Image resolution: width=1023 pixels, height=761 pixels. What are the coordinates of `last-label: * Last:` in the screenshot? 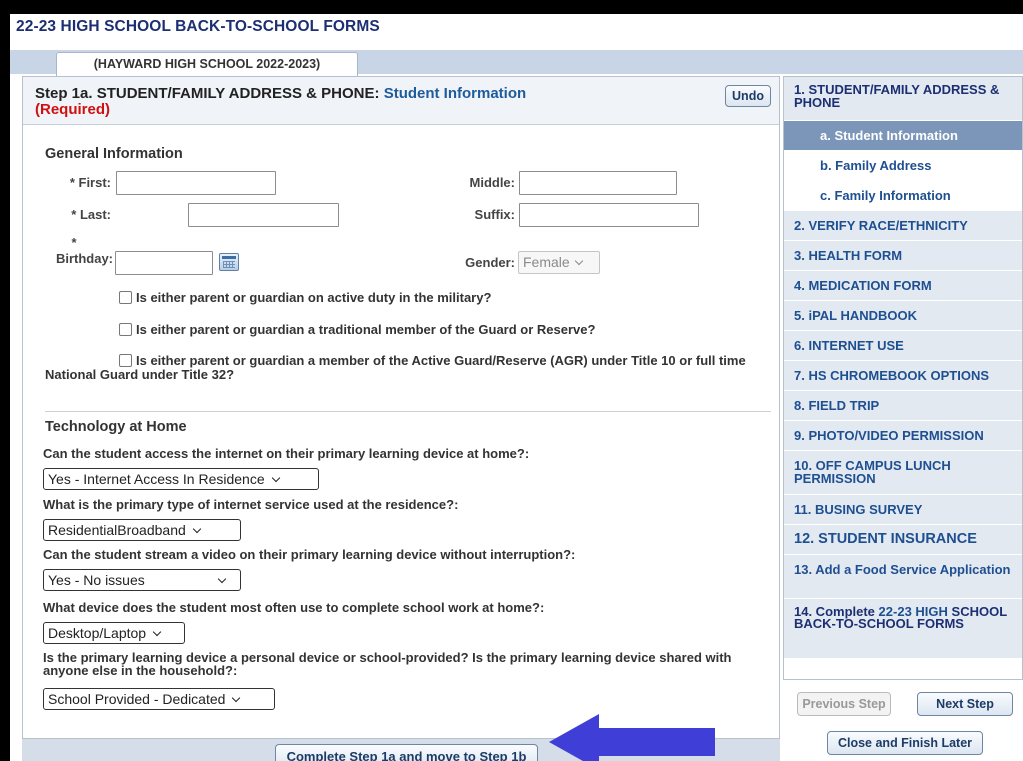 It's located at (91, 214).